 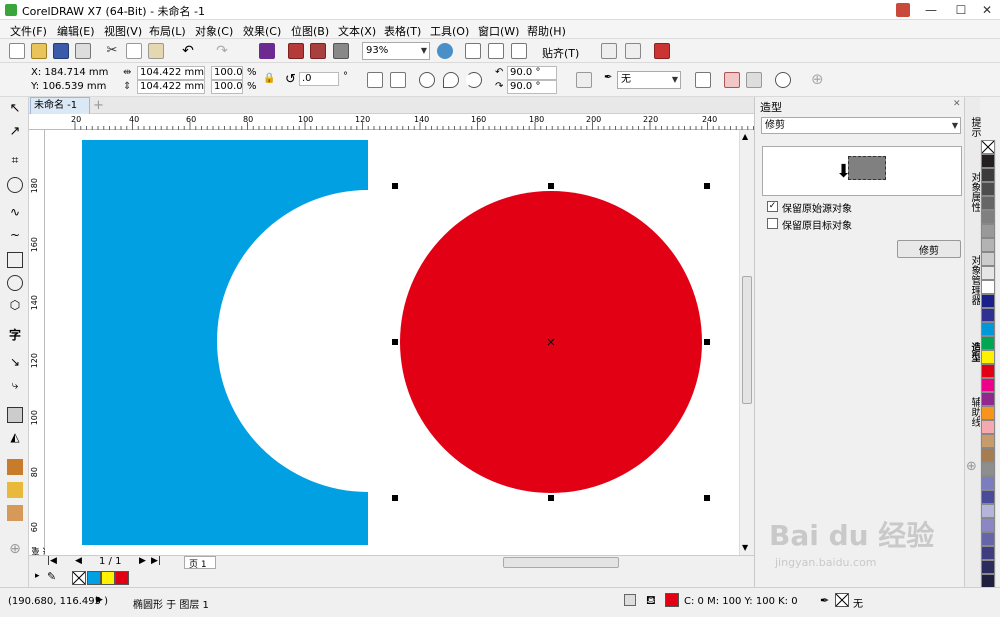 What do you see at coordinates (630, 600) in the screenshot?
I see `color-proof-icon` at bounding box center [630, 600].